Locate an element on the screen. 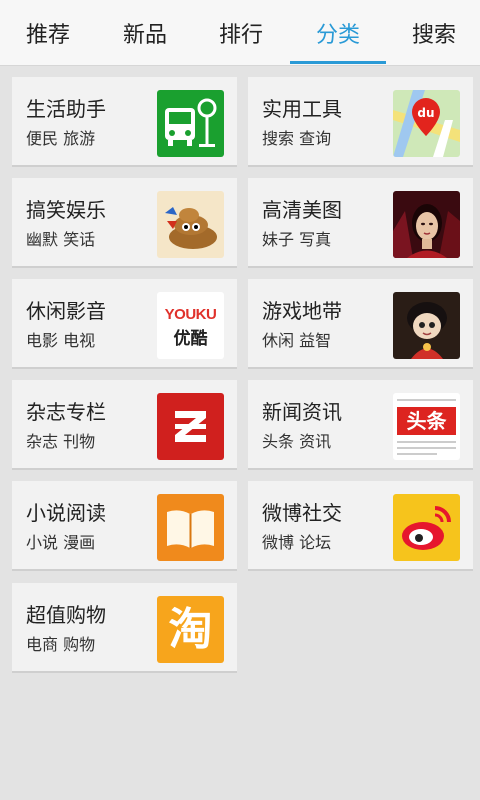 The width and height of the screenshot is (480, 800). tab-categories: 分类 is located at coordinates (338, 33).